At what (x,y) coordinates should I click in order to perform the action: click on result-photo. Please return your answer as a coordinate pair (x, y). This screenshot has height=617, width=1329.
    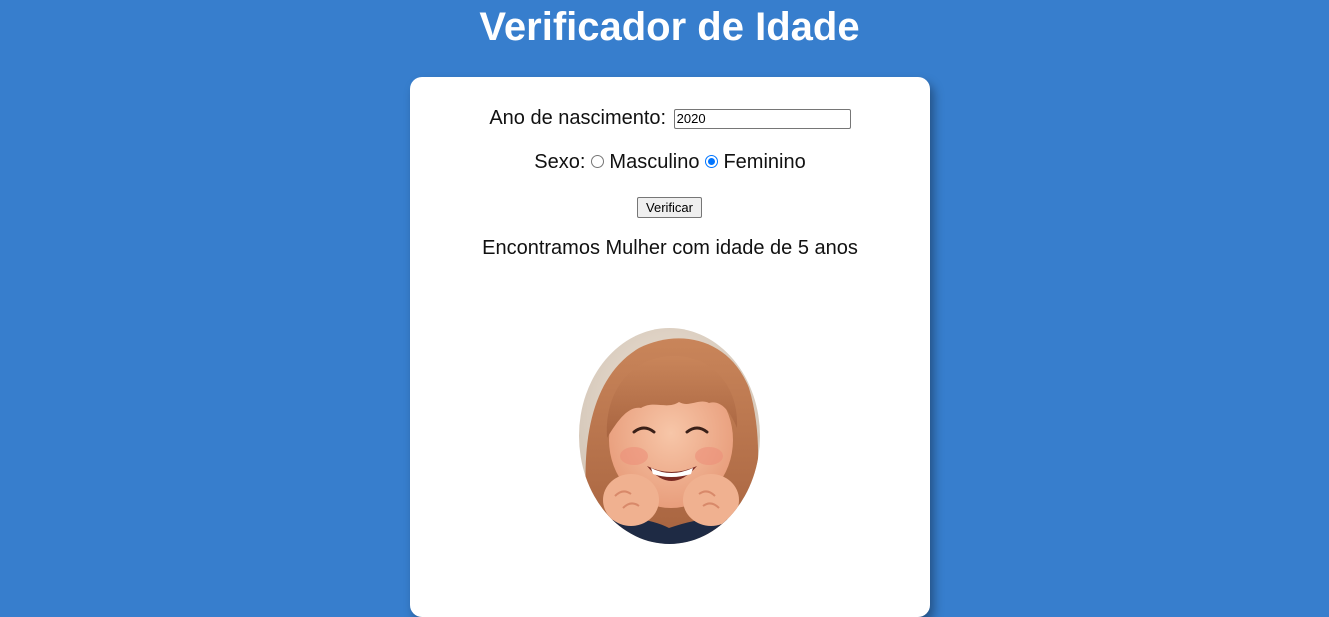
    Looking at the image, I should click on (669, 436).